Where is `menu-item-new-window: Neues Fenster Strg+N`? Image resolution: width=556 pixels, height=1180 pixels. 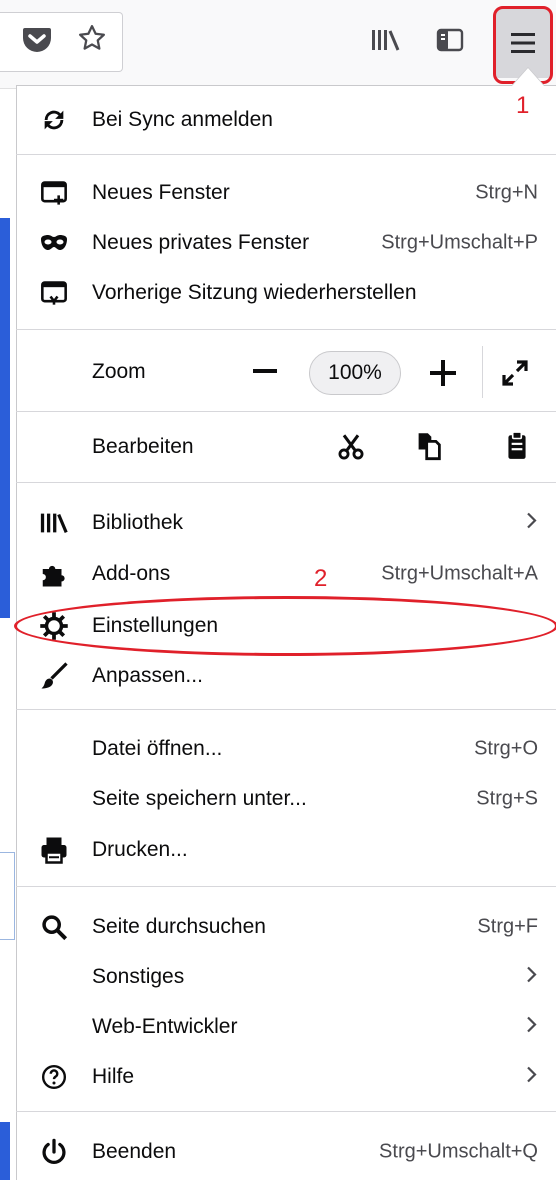
menu-item-new-window: Neues Fenster Strg+N is located at coordinates (286, 193).